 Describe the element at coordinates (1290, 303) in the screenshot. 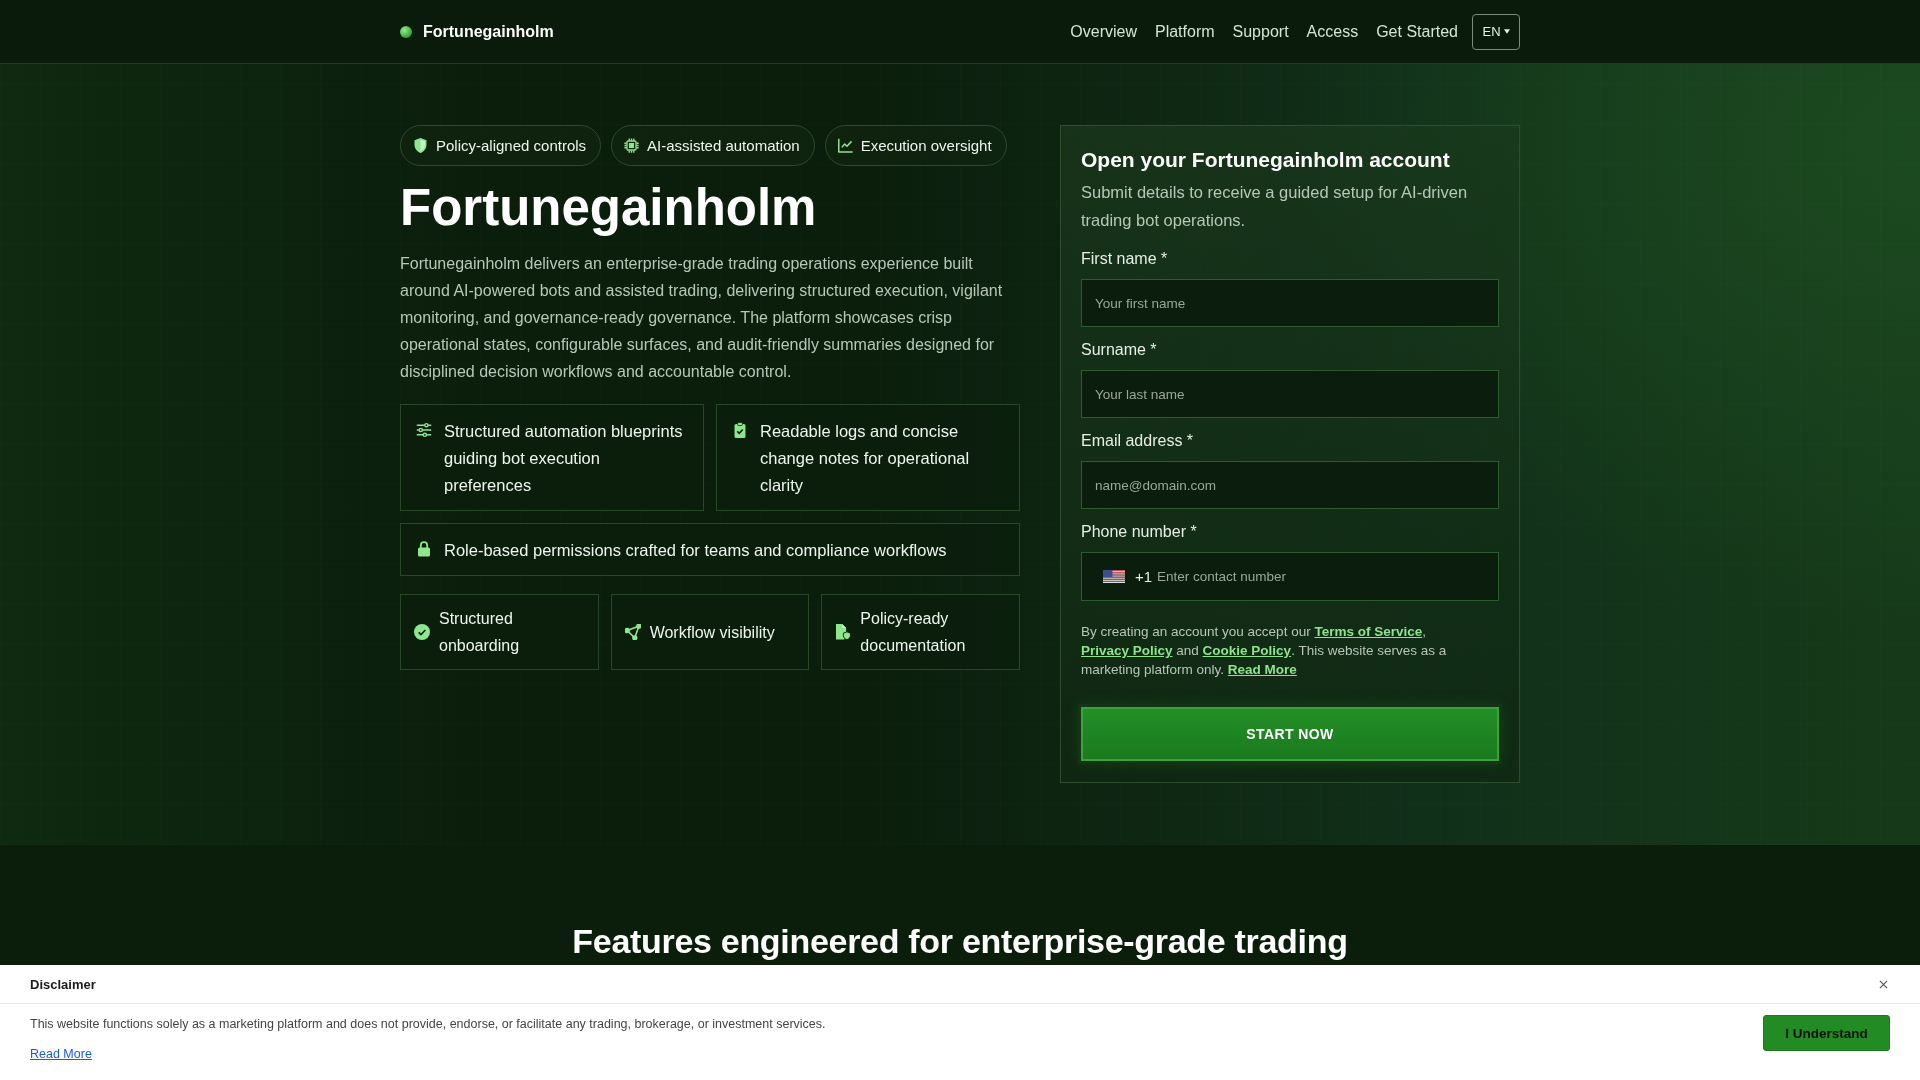

I see `first-name-input: Your first name` at that location.